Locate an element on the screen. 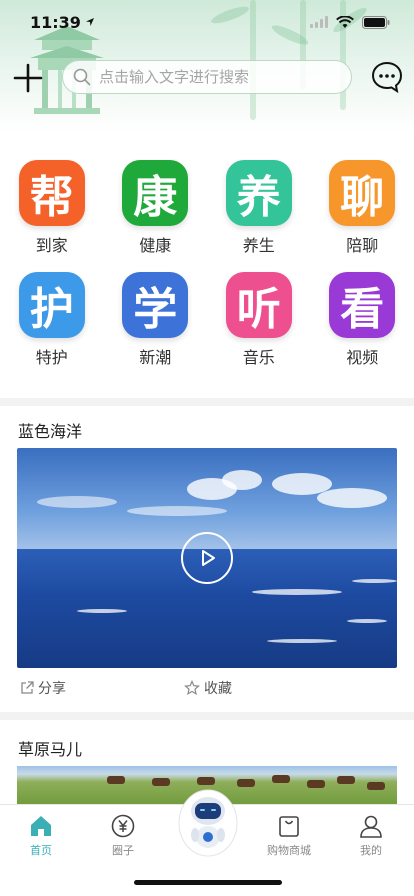 Image resolution: width=414 pixels, height=896 pixels. category-item-health: 康 健康 is located at coordinates (156, 208).